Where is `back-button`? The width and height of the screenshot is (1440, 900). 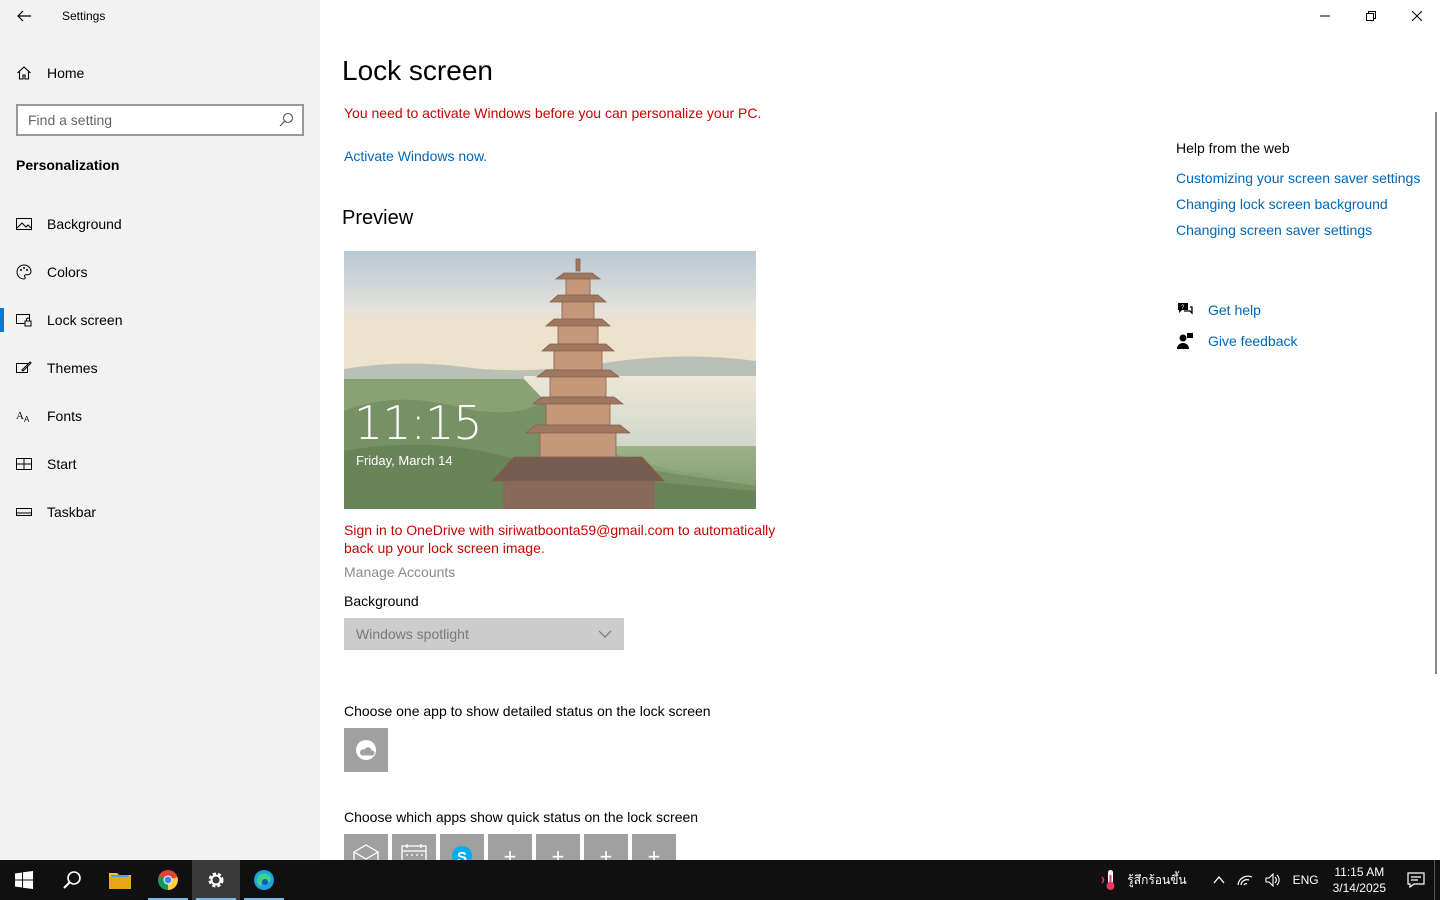
back-button is located at coordinates (24, 16).